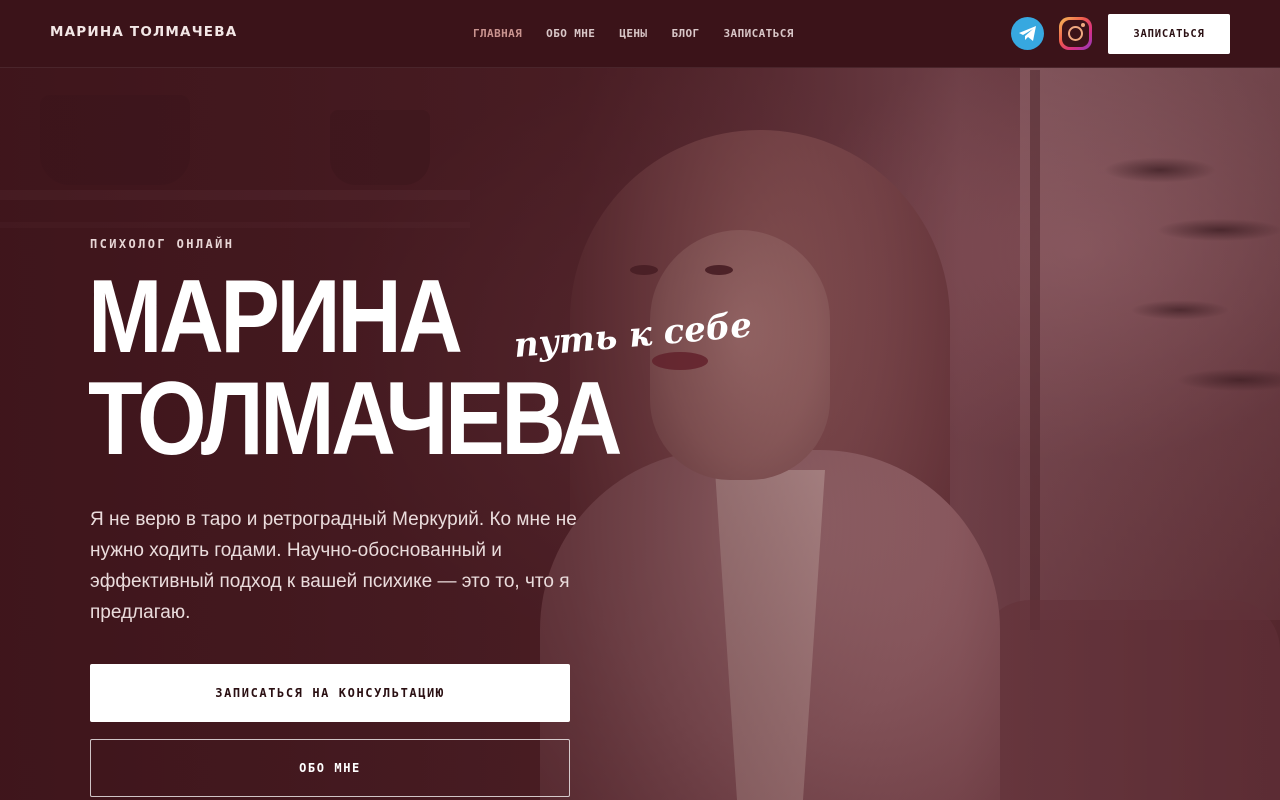 This screenshot has height=800, width=1280. I want to click on nav-item-blog: БЛОГ, so click(685, 33).